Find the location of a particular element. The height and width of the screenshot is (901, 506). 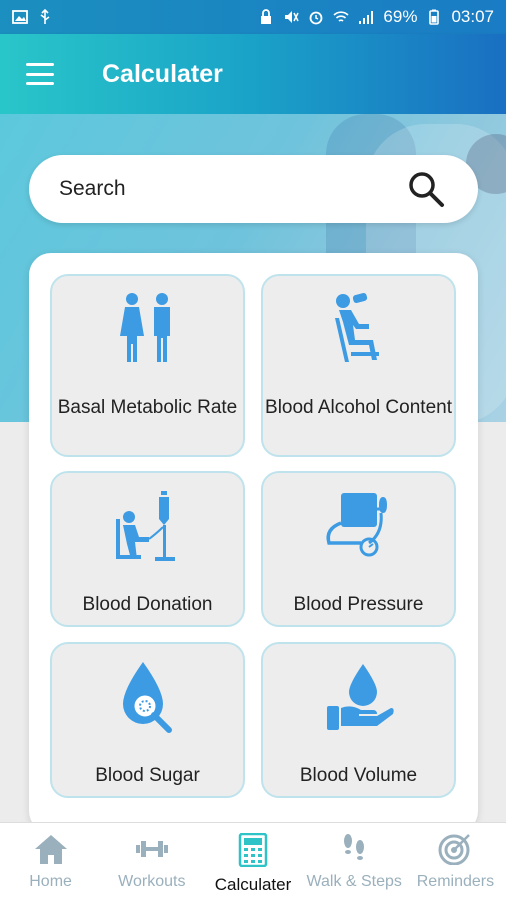

drop-on-hand-icon is located at coordinates (360, 697).